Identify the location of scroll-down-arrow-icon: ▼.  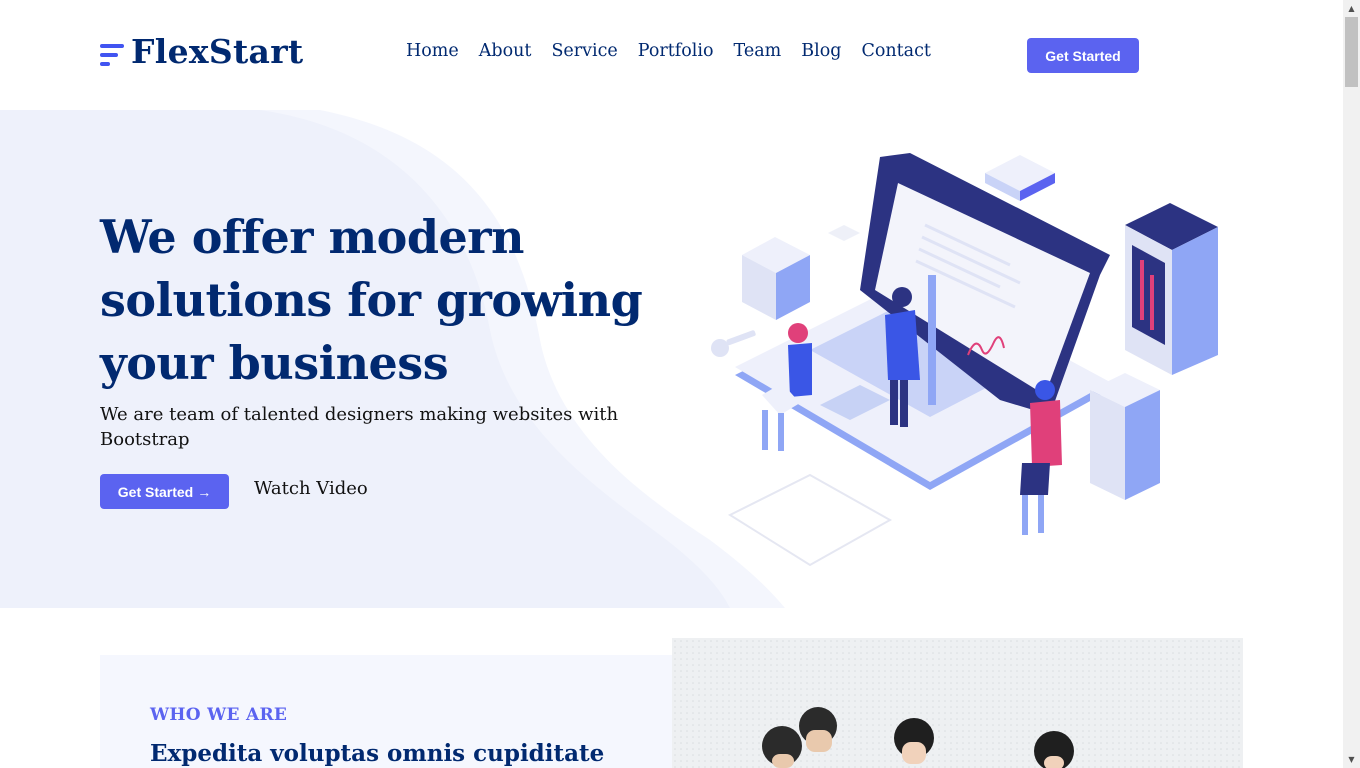
(1351, 759).